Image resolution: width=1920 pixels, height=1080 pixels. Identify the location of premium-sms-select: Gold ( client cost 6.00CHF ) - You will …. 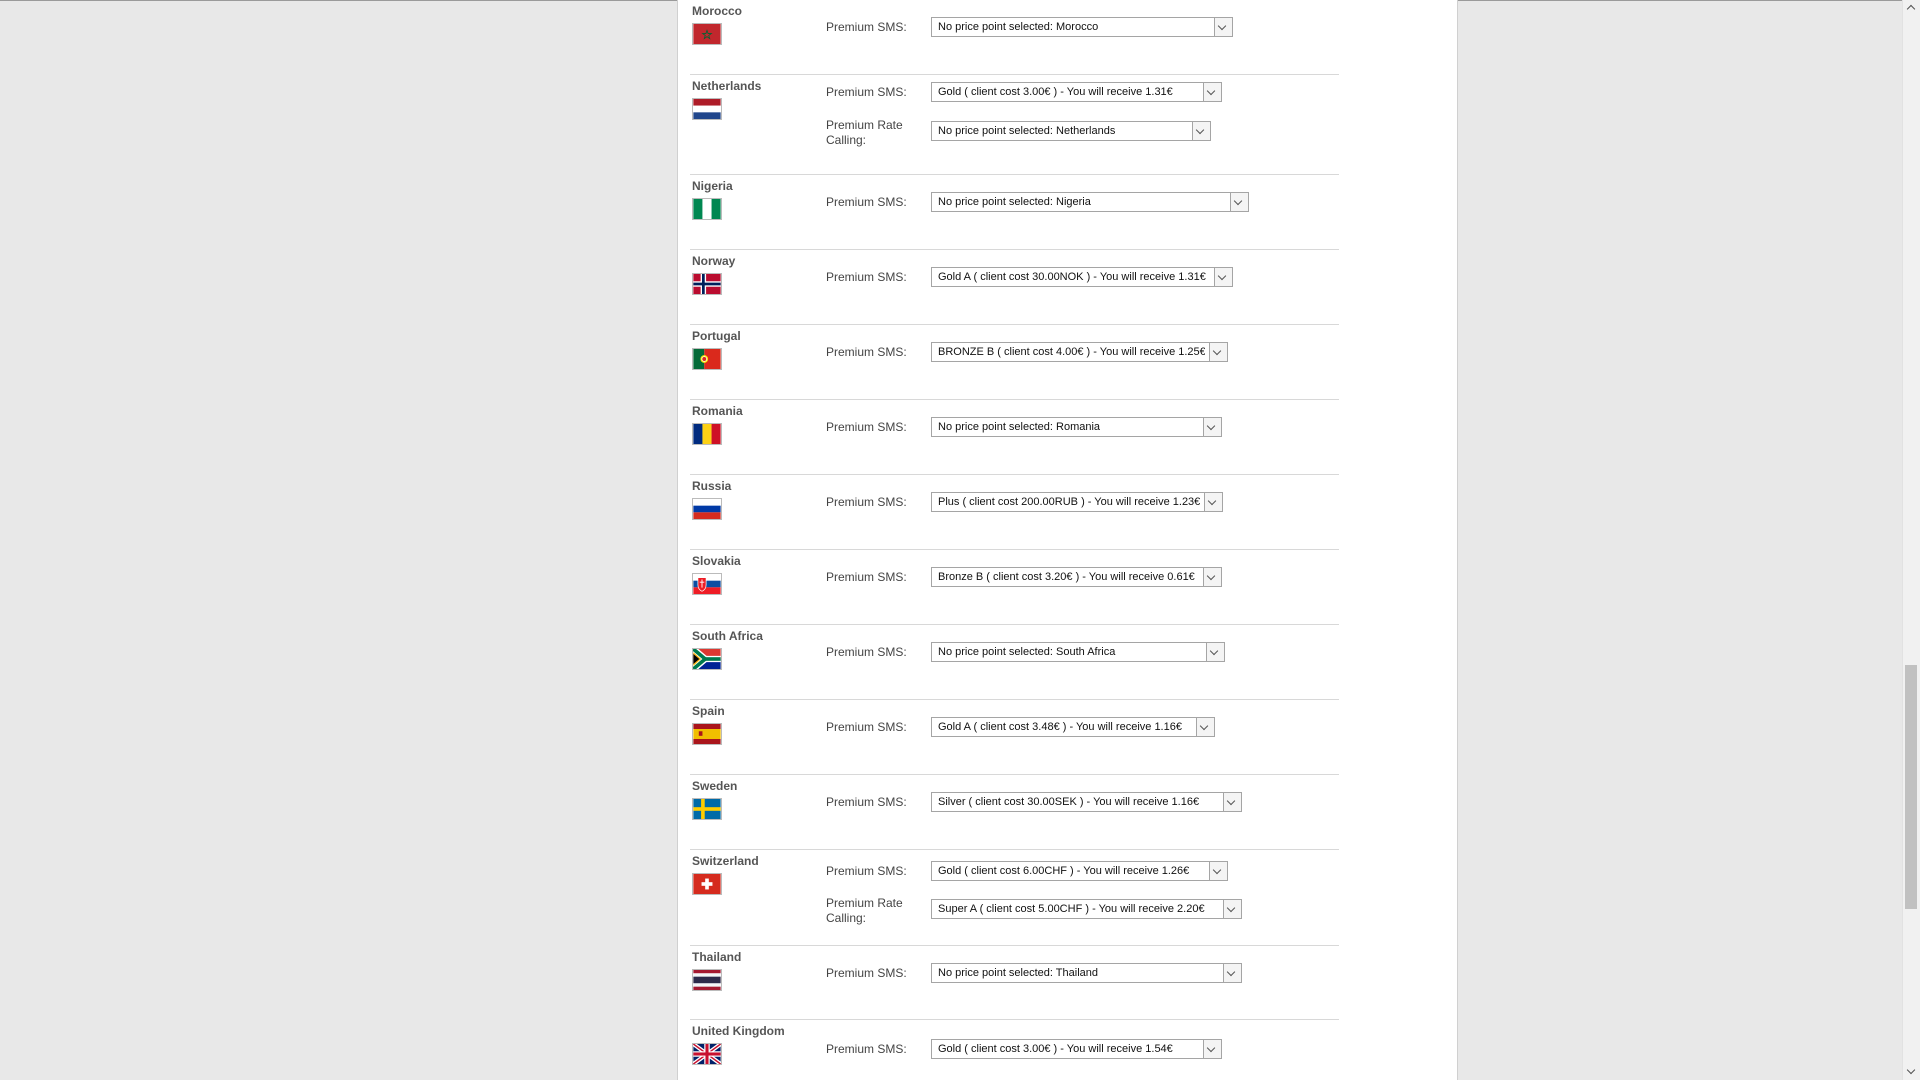
(1079, 871).